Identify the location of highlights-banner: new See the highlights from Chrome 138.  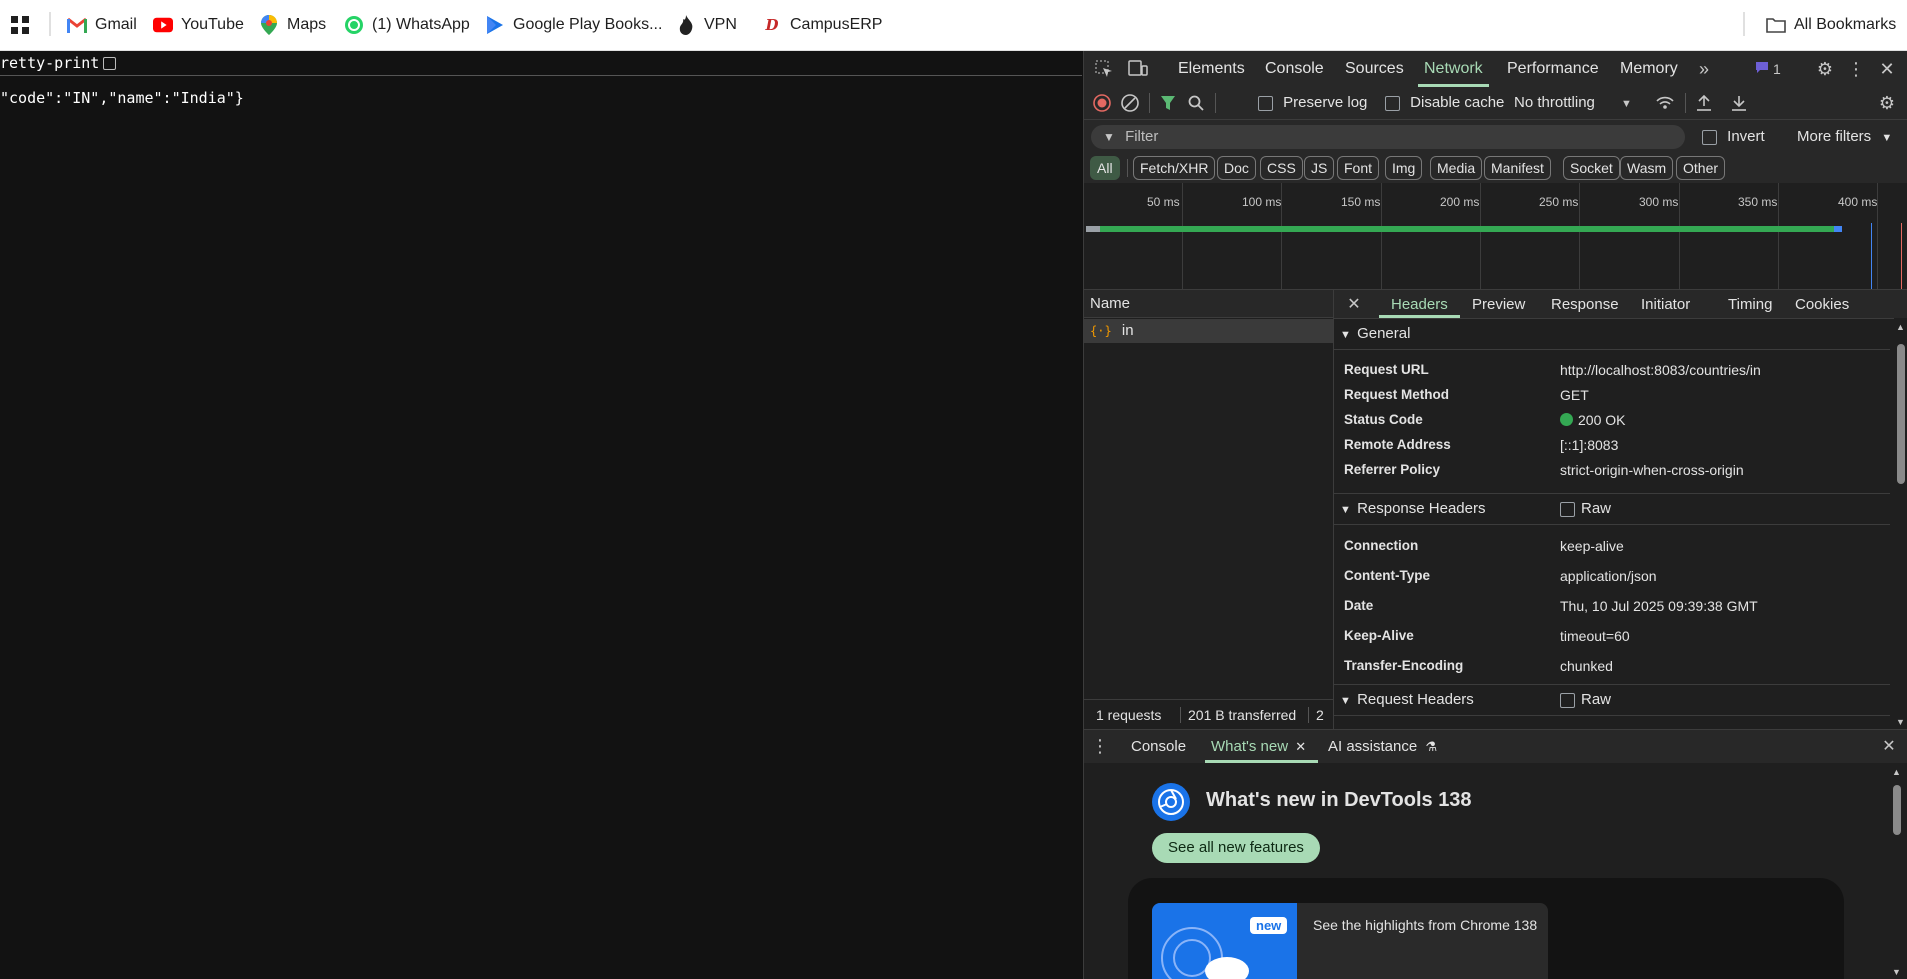
(1350, 941).